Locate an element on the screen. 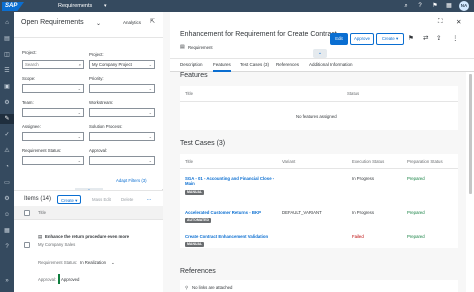 The height and width of the screenshot is (292, 474). tc-col-variant: Variant is located at coordinates (289, 161).